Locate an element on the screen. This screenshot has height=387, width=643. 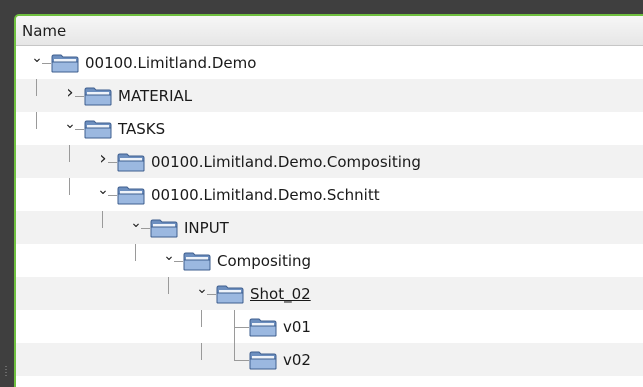
resize-grip-icon is located at coordinates (6, 371).